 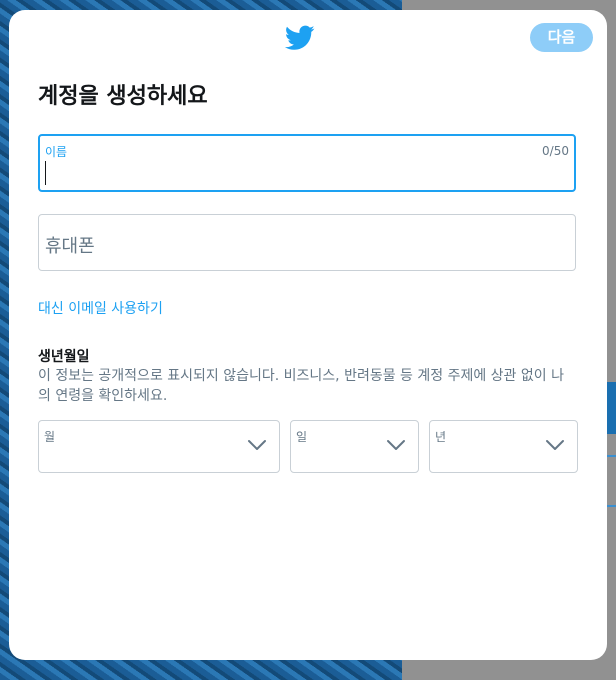 What do you see at coordinates (555, 151) in the screenshot?
I see `character-counter: 0/50` at bounding box center [555, 151].